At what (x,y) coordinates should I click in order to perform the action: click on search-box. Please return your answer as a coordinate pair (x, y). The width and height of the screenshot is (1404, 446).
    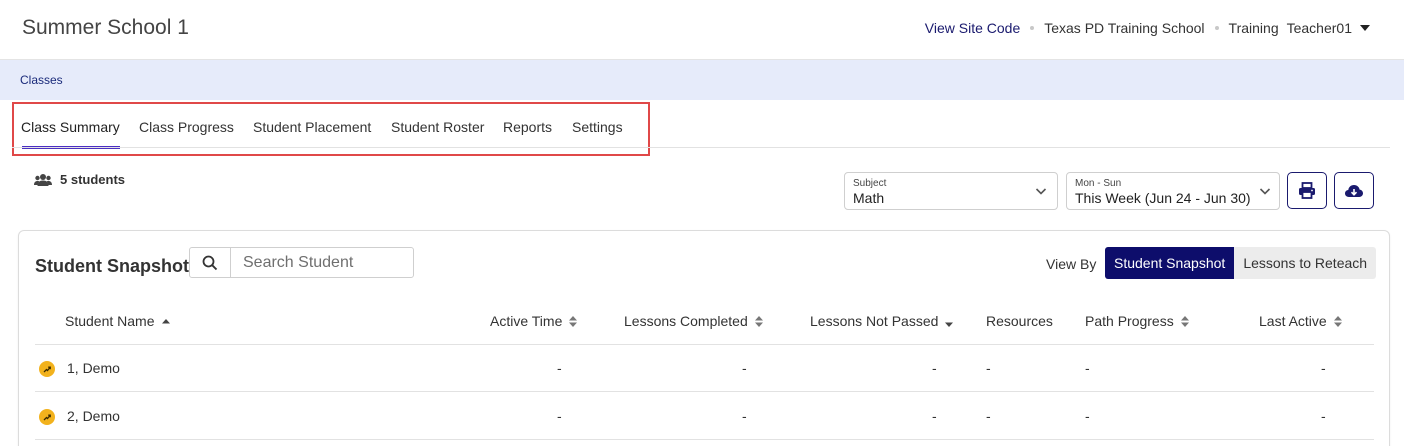
    Looking at the image, I should click on (301, 262).